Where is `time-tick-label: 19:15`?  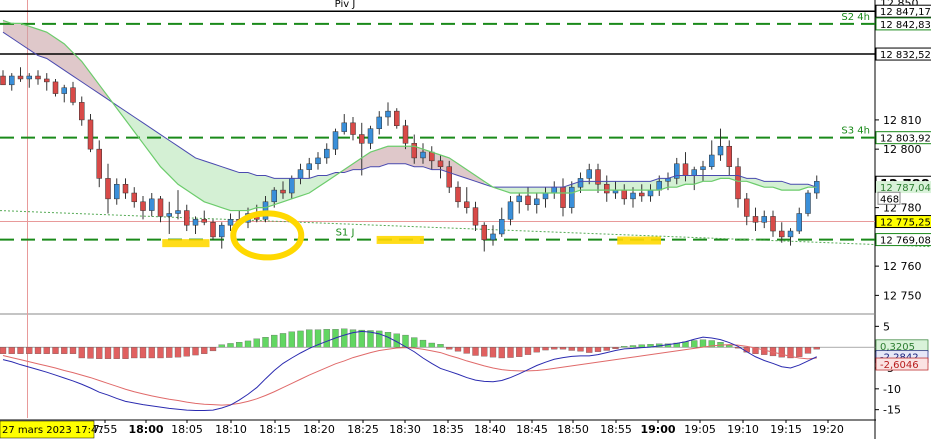
time-tick-label: 19:15 is located at coordinates (786, 429).